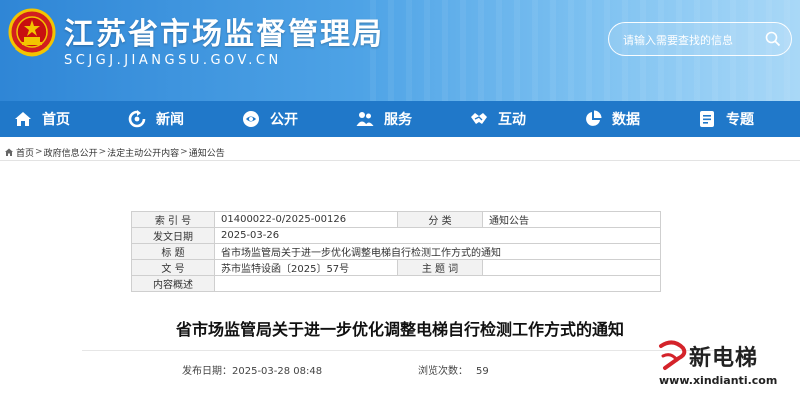  What do you see at coordinates (400, 160) in the screenshot?
I see `breadcrumb-divider` at bounding box center [400, 160].